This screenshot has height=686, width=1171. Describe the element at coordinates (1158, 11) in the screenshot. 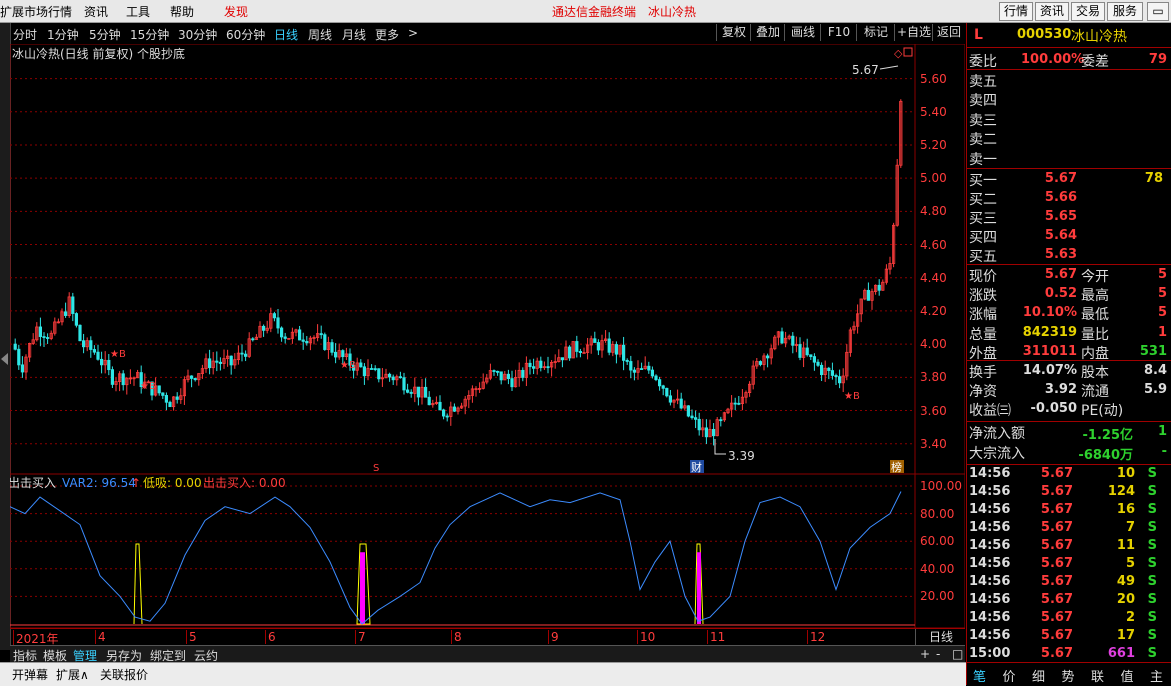

I see `restore-window-icon: ▭` at that location.